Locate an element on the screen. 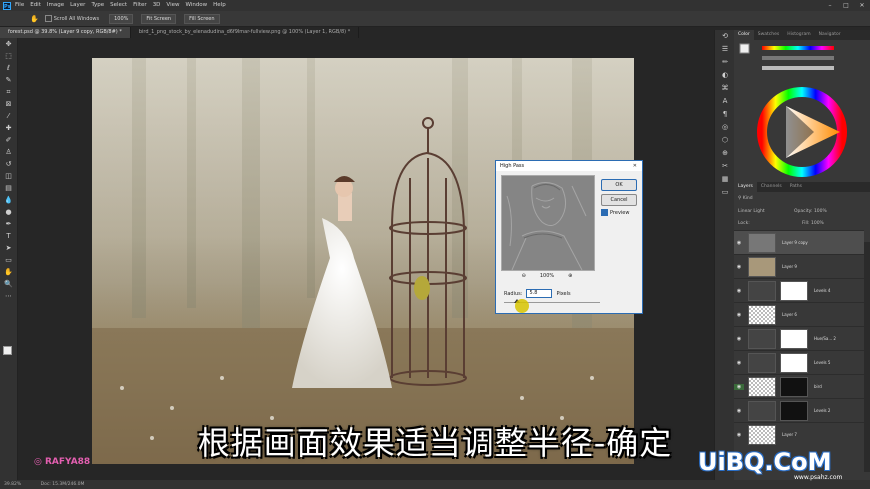 The height and width of the screenshot is (489, 870). adjustments-icon: ◐ is located at coordinates (725, 75).